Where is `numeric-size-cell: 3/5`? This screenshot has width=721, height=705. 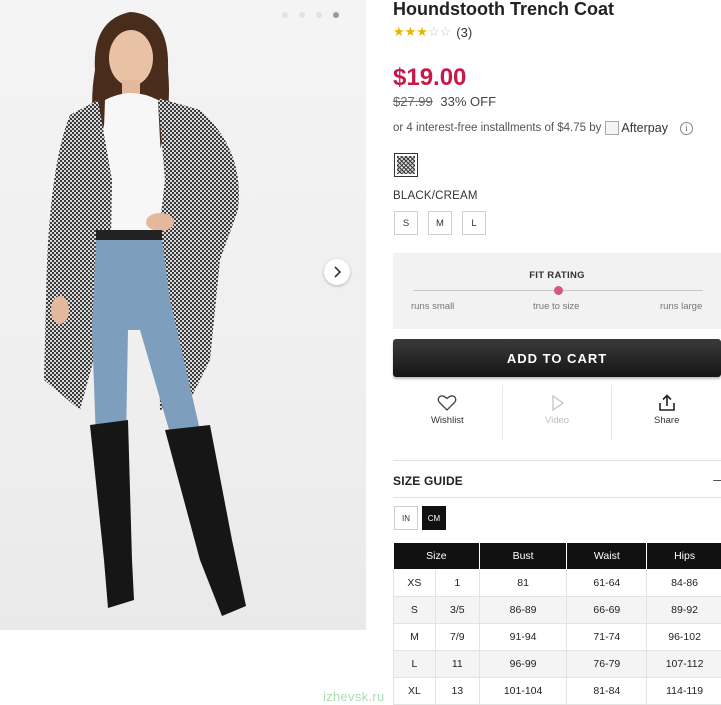 numeric-size-cell: 3/5 is located at coordinates (457, 610).